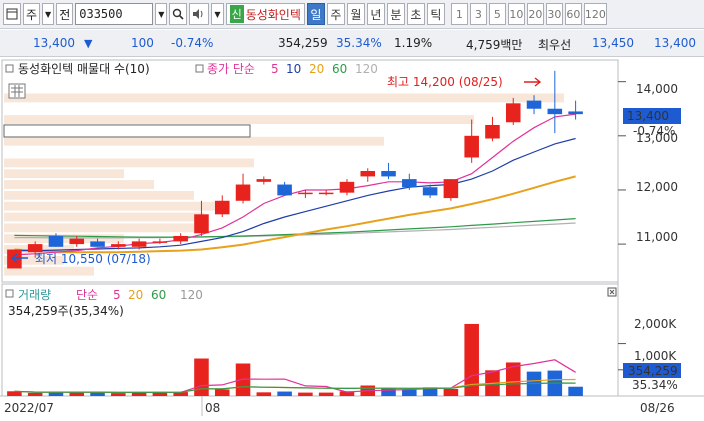  I want to click on interval-3: 3, so click(478, 14).